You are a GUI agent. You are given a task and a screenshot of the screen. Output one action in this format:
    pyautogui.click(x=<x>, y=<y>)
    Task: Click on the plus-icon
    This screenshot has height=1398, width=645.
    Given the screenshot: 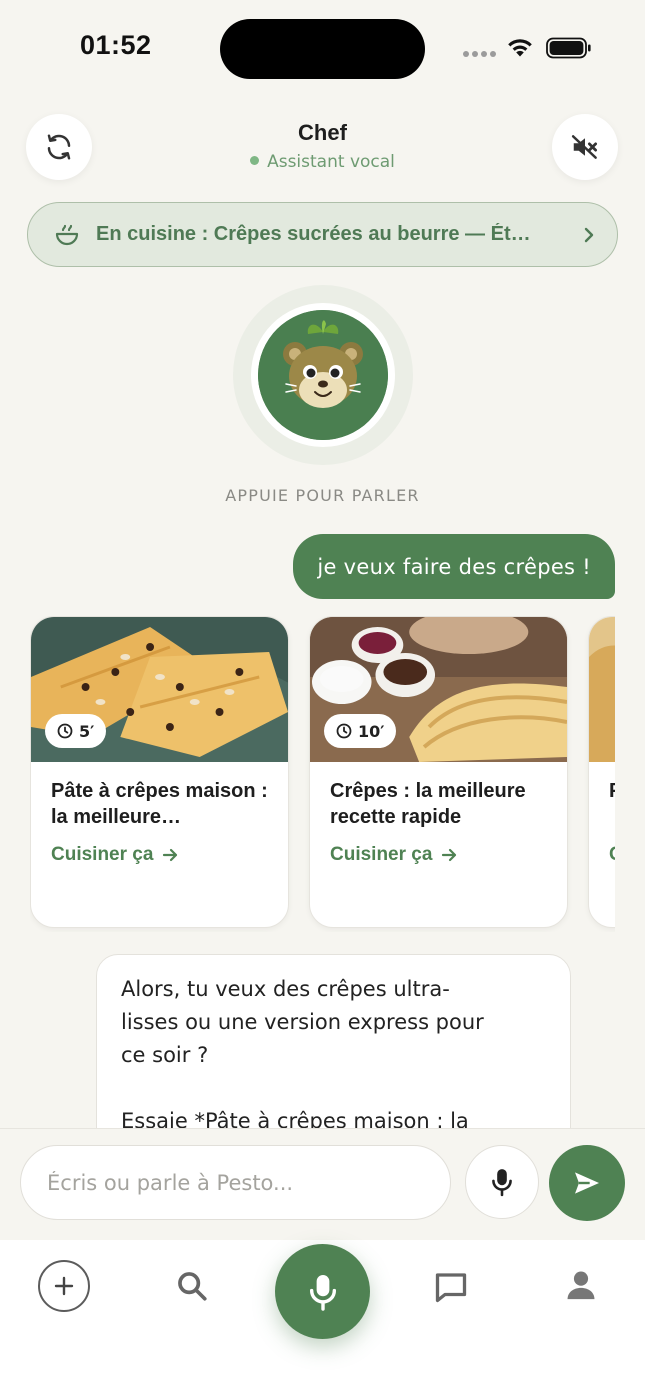 What is the action you would take?
    pyautogui.click(x=64, y=1286)
    